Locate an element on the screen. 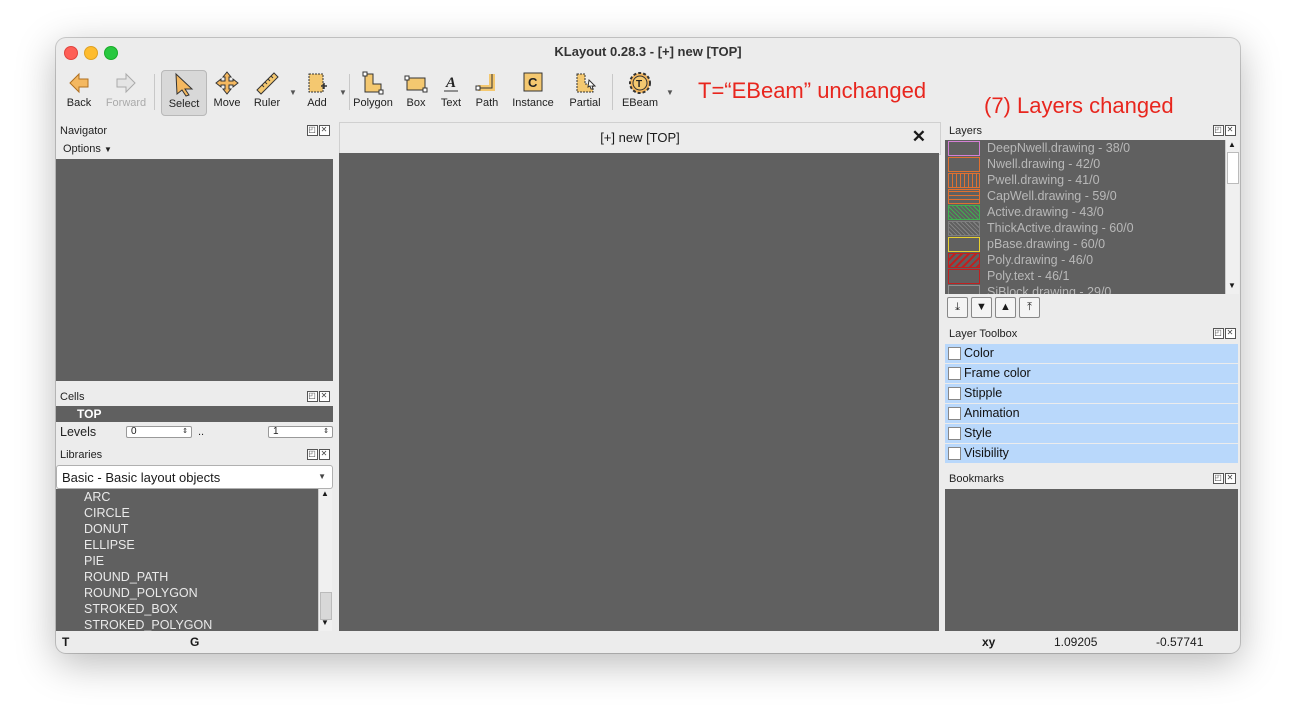  add-dropdown-icon: ▼ is located at coordinates (343, 92).